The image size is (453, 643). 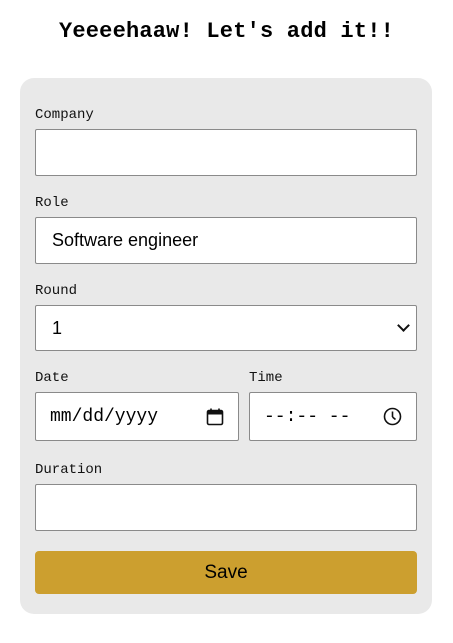 What do you see at coordinates (57, 327) in the screenshot?
I see `round-selected-value: 1` at bounding box center [57, 327].